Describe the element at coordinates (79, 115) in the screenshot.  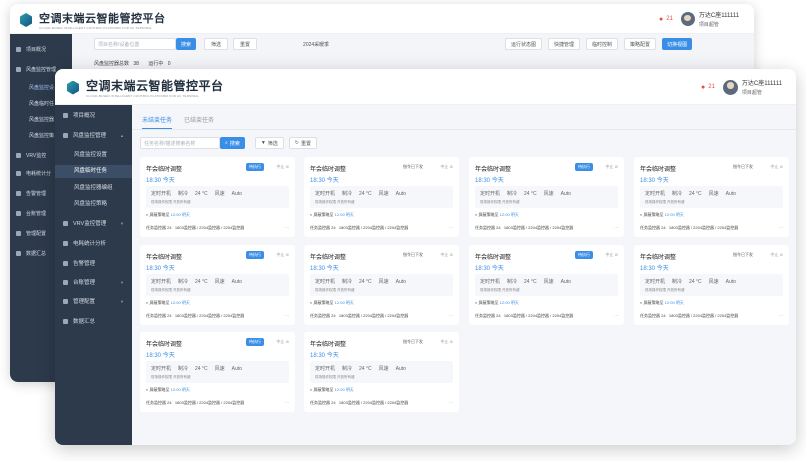
I see `sidebar-item-overview: 项目概况` at that location.